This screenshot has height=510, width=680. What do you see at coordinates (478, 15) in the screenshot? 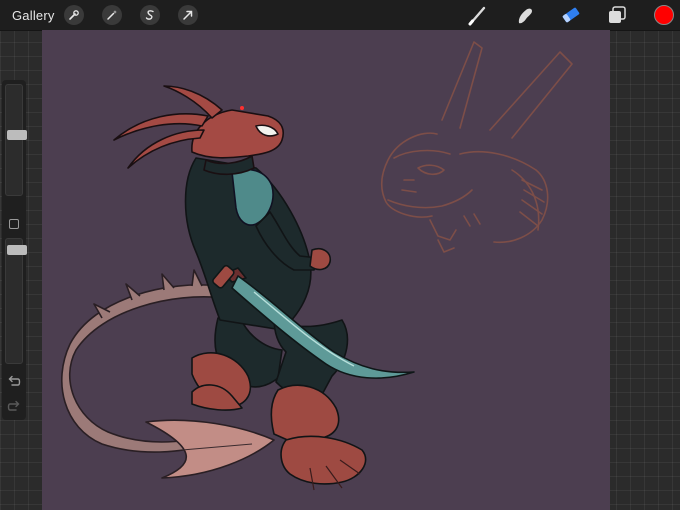
I see `brush-icon` at bounding box center [478, 15].